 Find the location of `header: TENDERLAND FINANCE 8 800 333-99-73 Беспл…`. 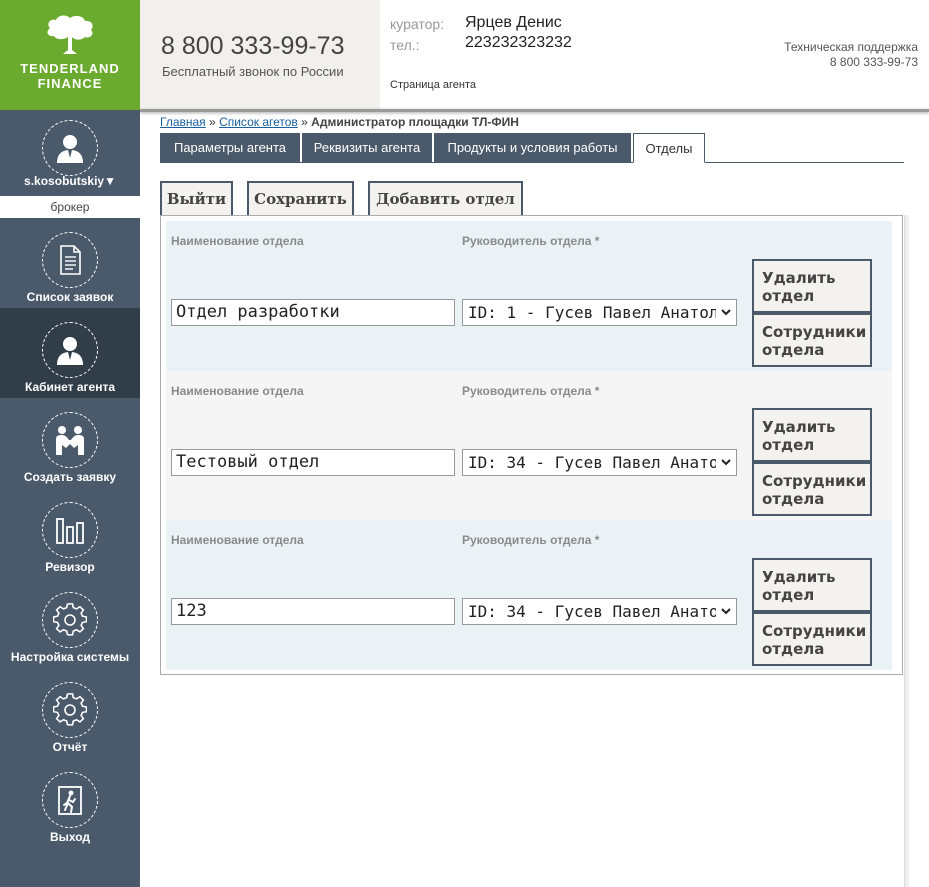

header: TENDERLAND FINANCE 8 800 333-99-73 Беспл… is located at coordinates (464, 56).